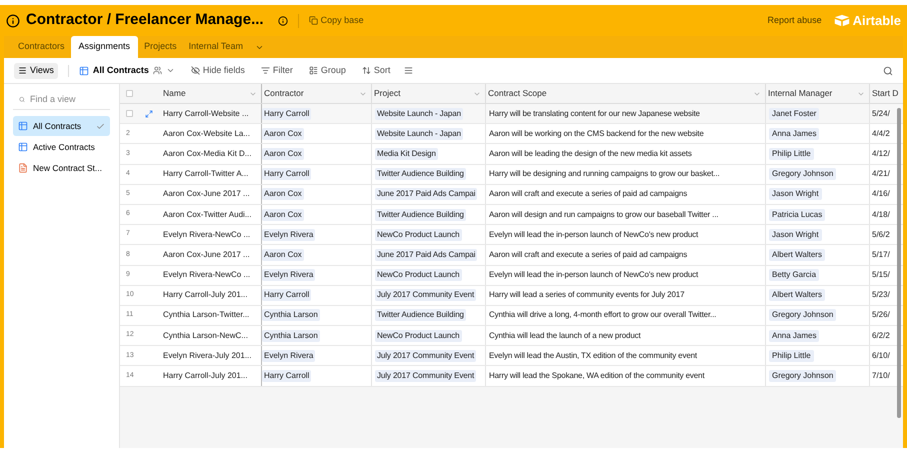 The width and height of the screenshot is (907, 456). I want to click on date-cell: 5/26/, so click(881, 315).